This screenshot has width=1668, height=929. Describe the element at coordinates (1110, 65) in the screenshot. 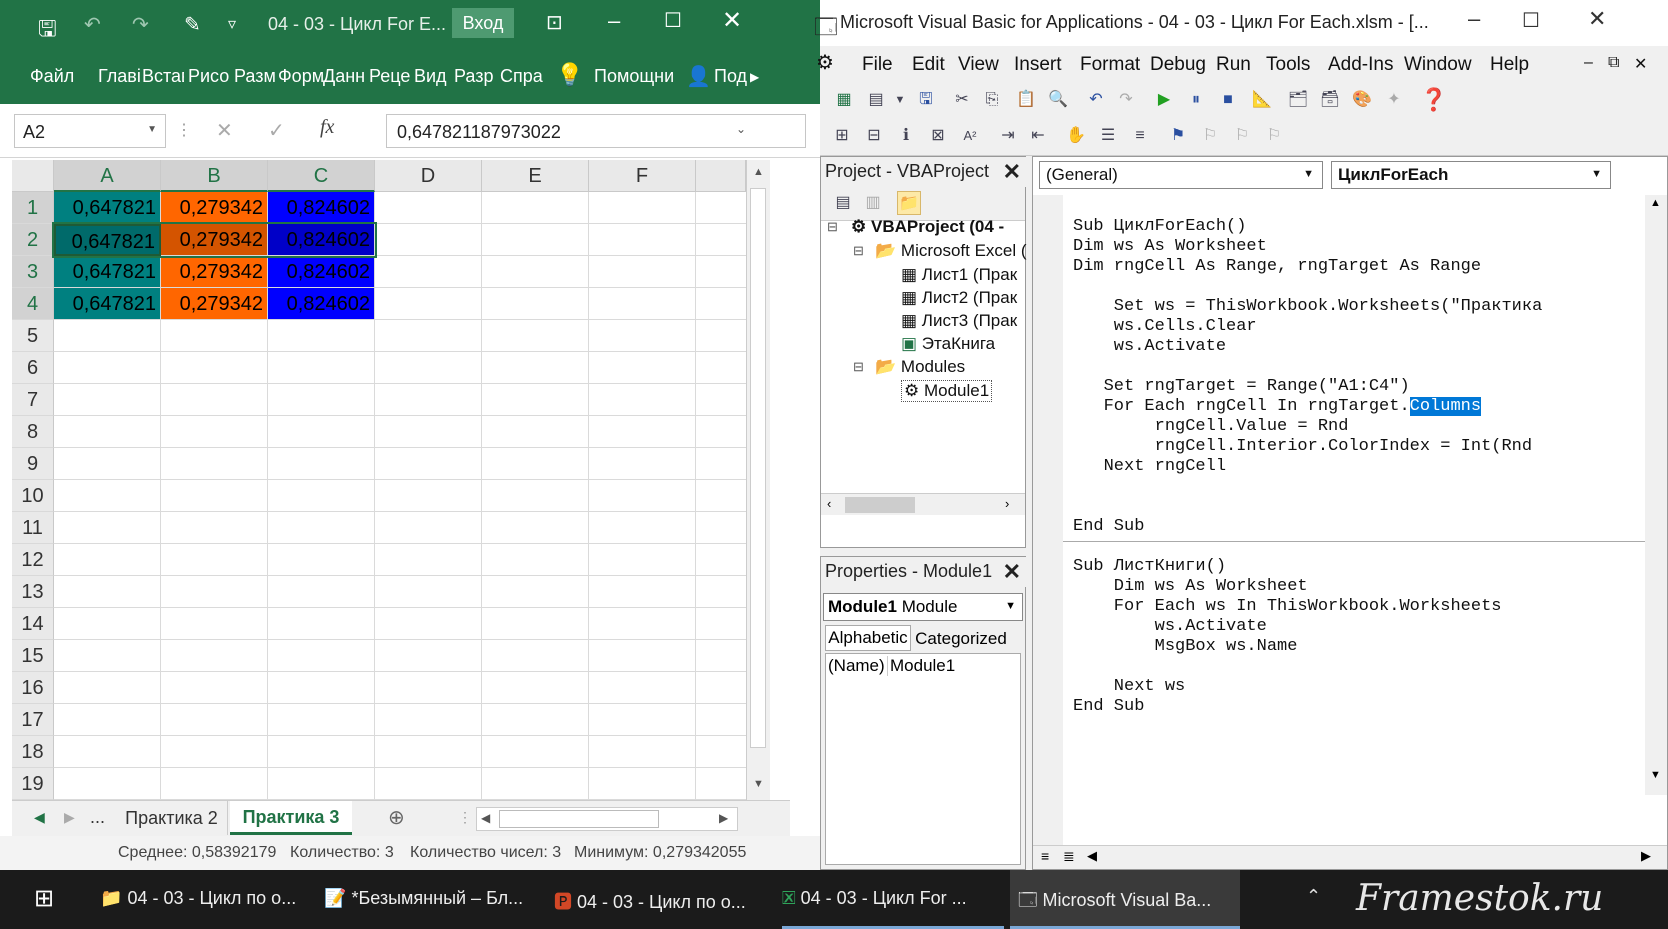

I see `menu-format: Format` at that location.